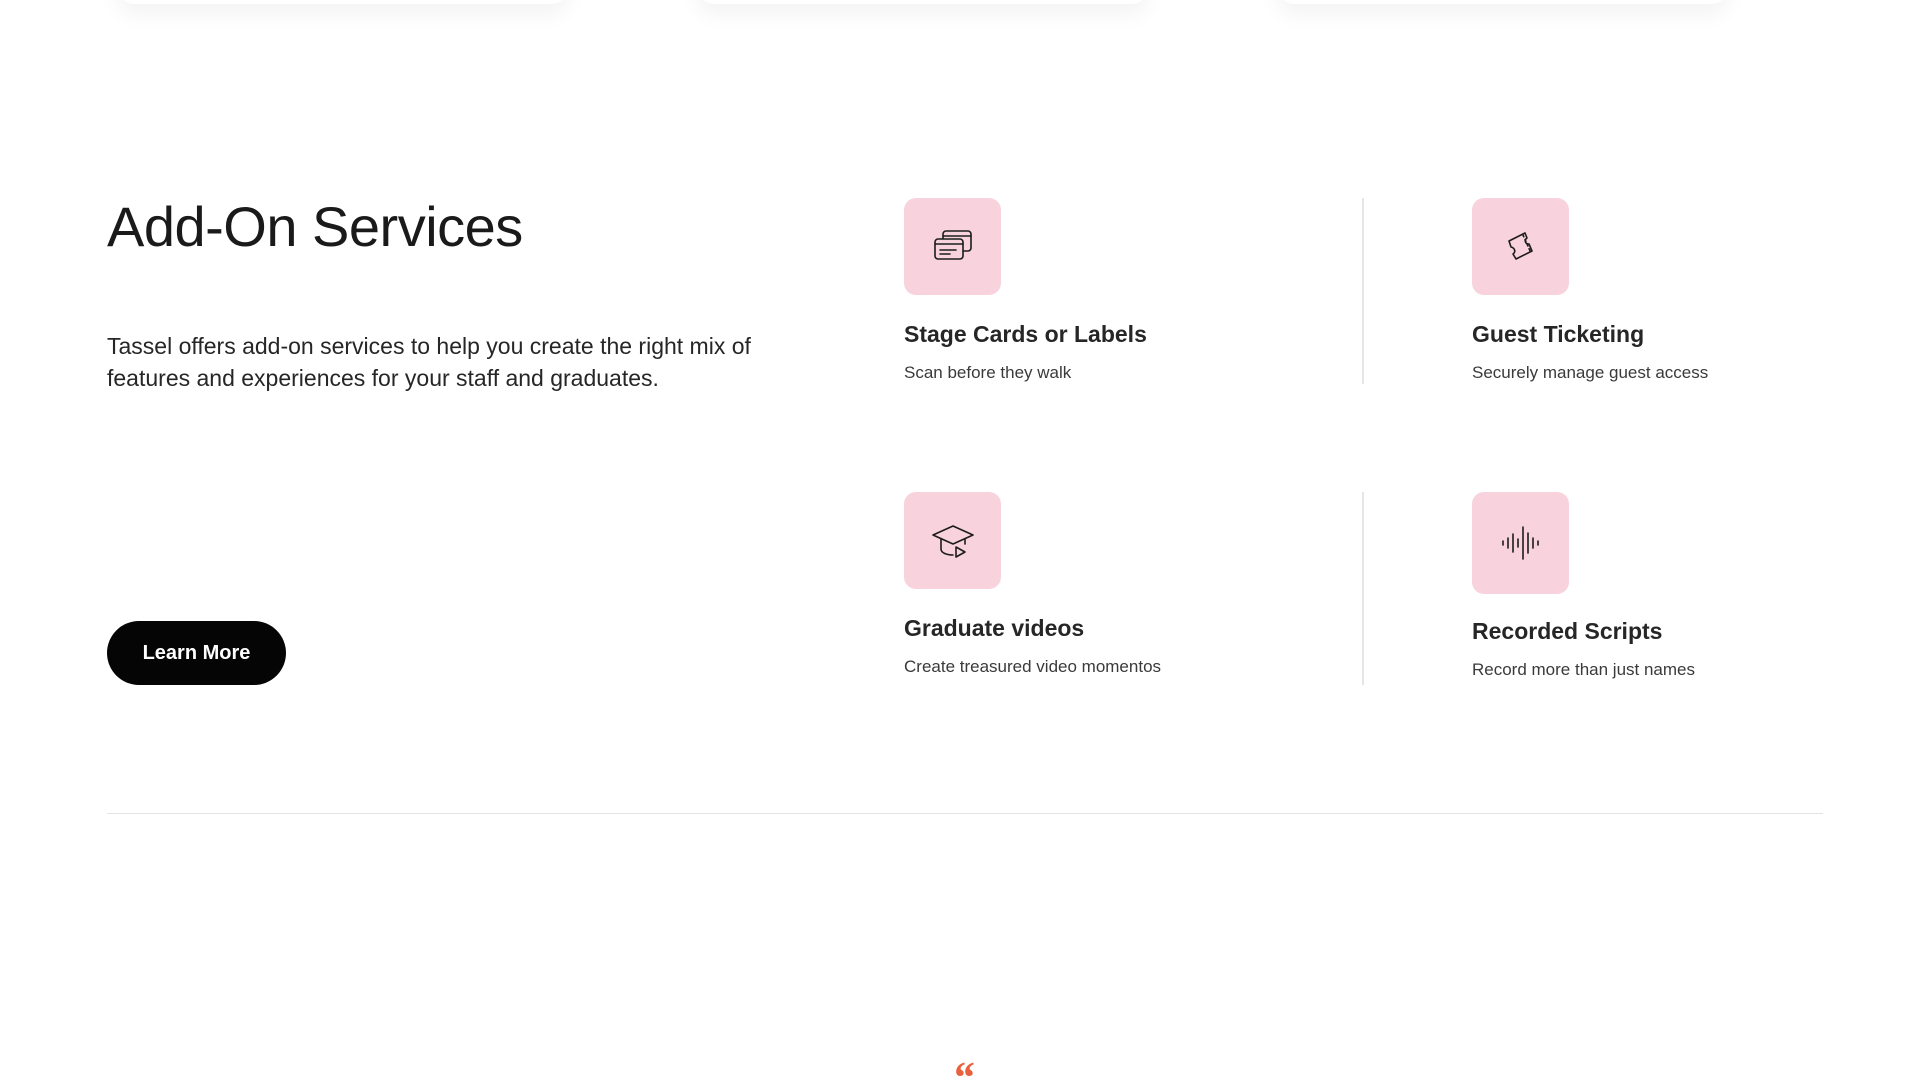 The height and width of the screenshot is (1080, 1920). I want to click on stage-cards-icon, so click(952, 244).